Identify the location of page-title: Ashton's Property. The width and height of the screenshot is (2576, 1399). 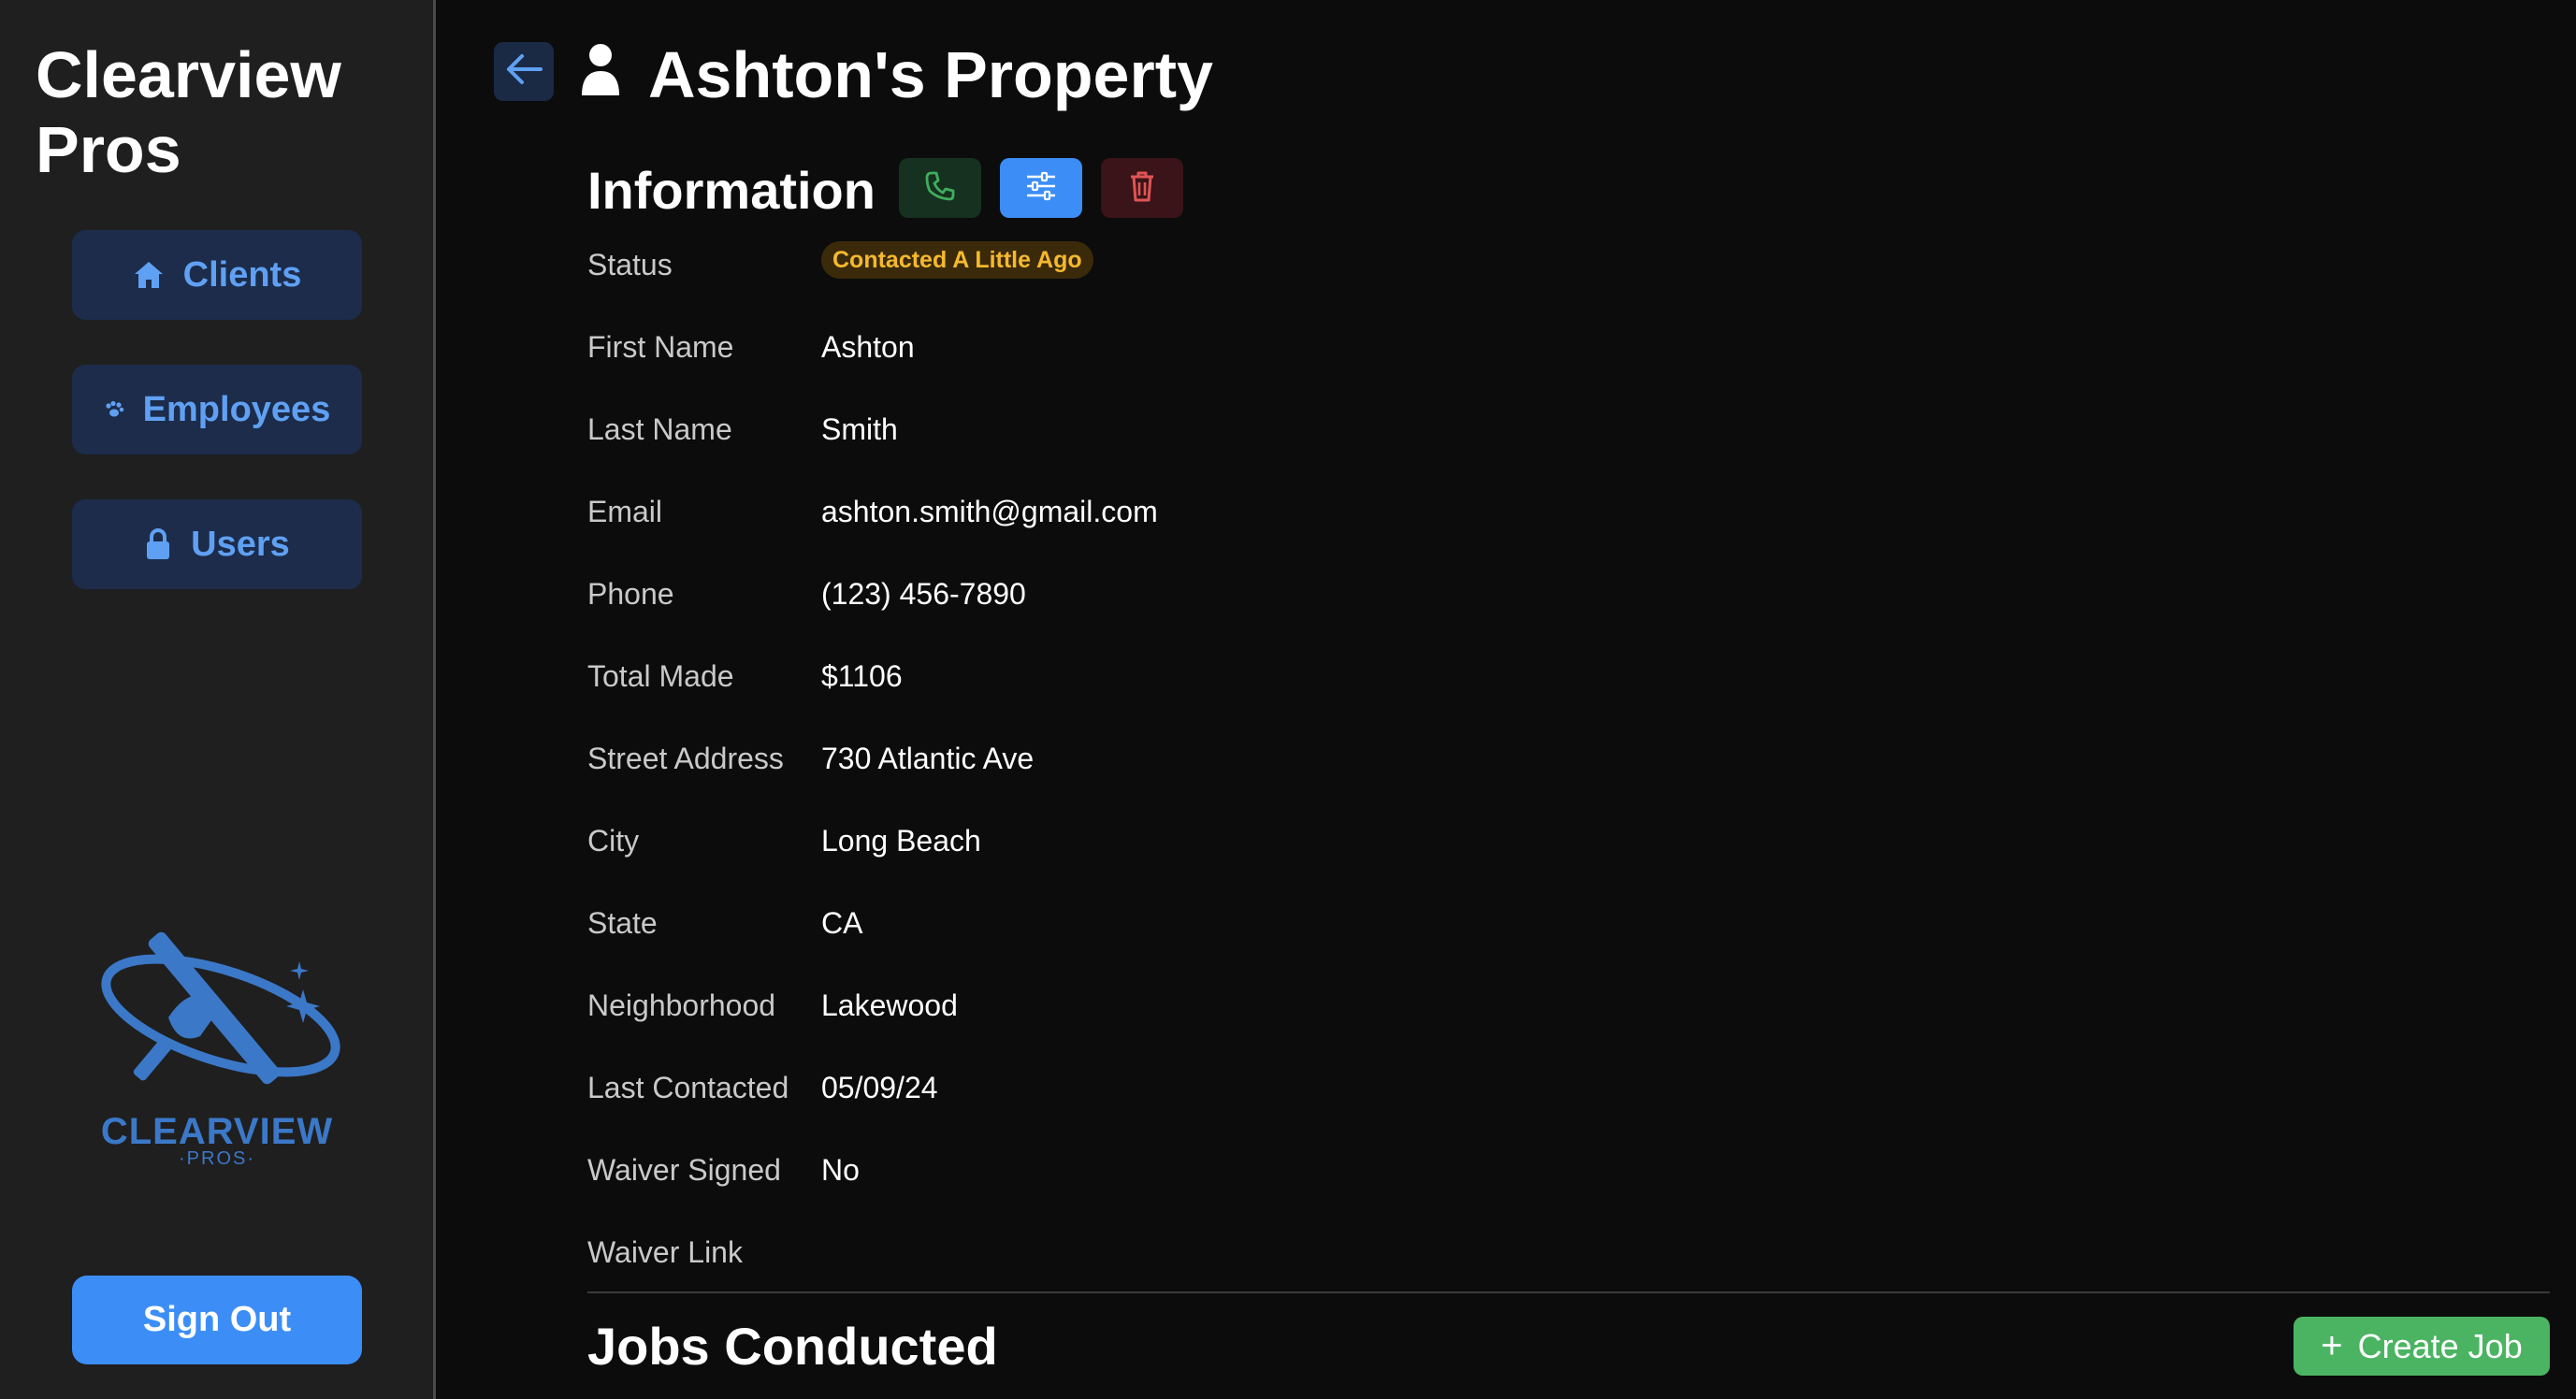
(930, 74).